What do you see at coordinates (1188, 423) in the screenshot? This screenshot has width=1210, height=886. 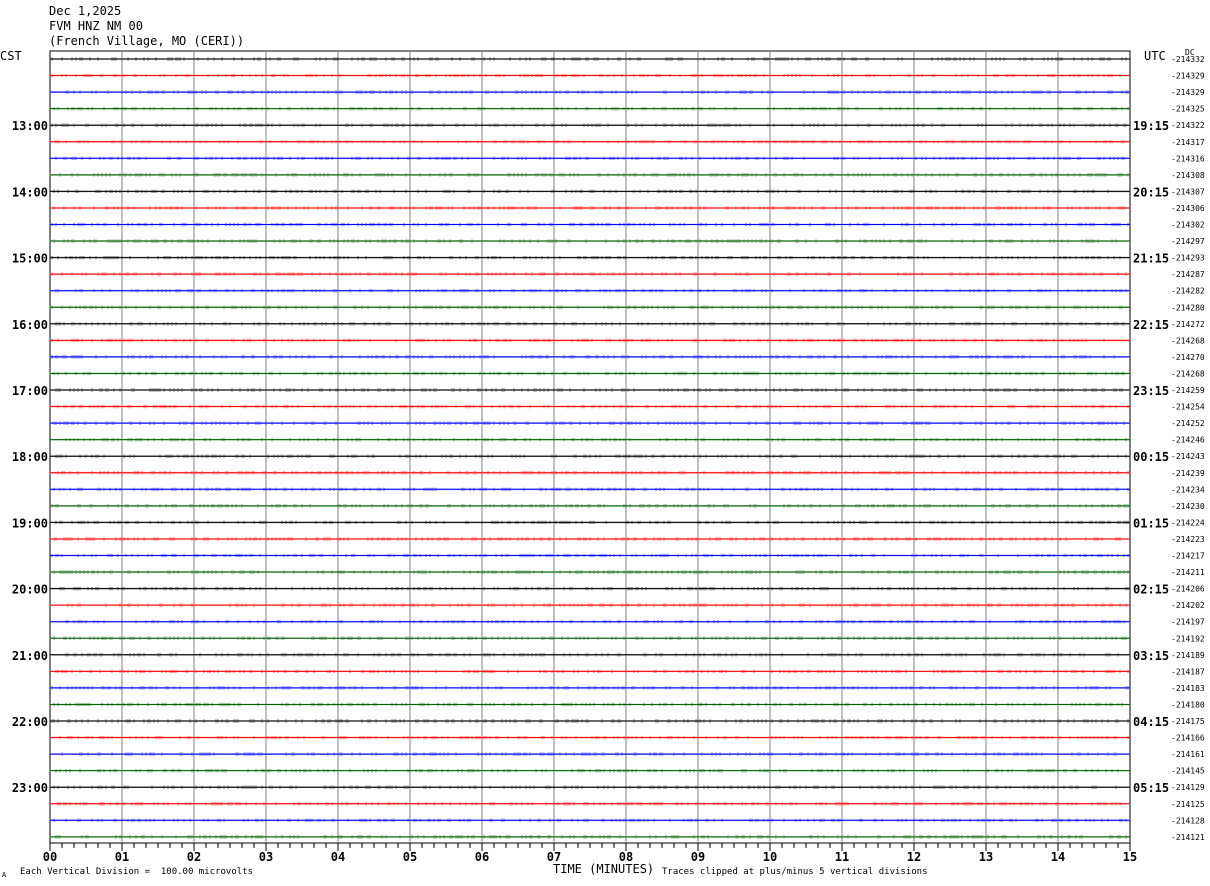 I see `trace-offset-label: -214252` at bounding box center [1188, 423].